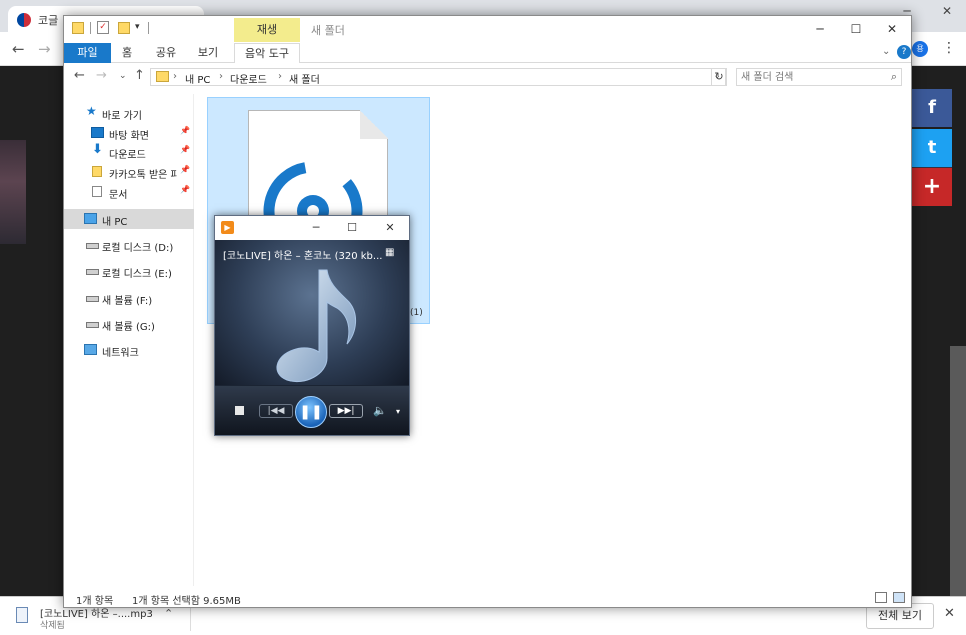 The width and height of the screenshot is (966, 635). What do you see at coordinates (438, 77) in the screenshot?
I see `address-bar: › 내 PC › 다운로드 › 새 폴더 ⌄` at bounding box center [438, 77].